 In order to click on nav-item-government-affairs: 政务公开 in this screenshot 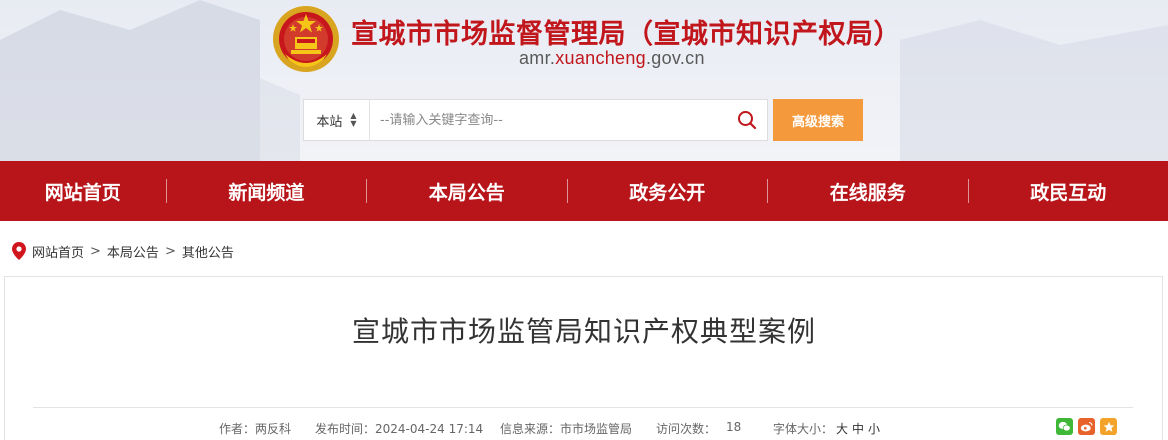, I will do `click(667, 191)`.